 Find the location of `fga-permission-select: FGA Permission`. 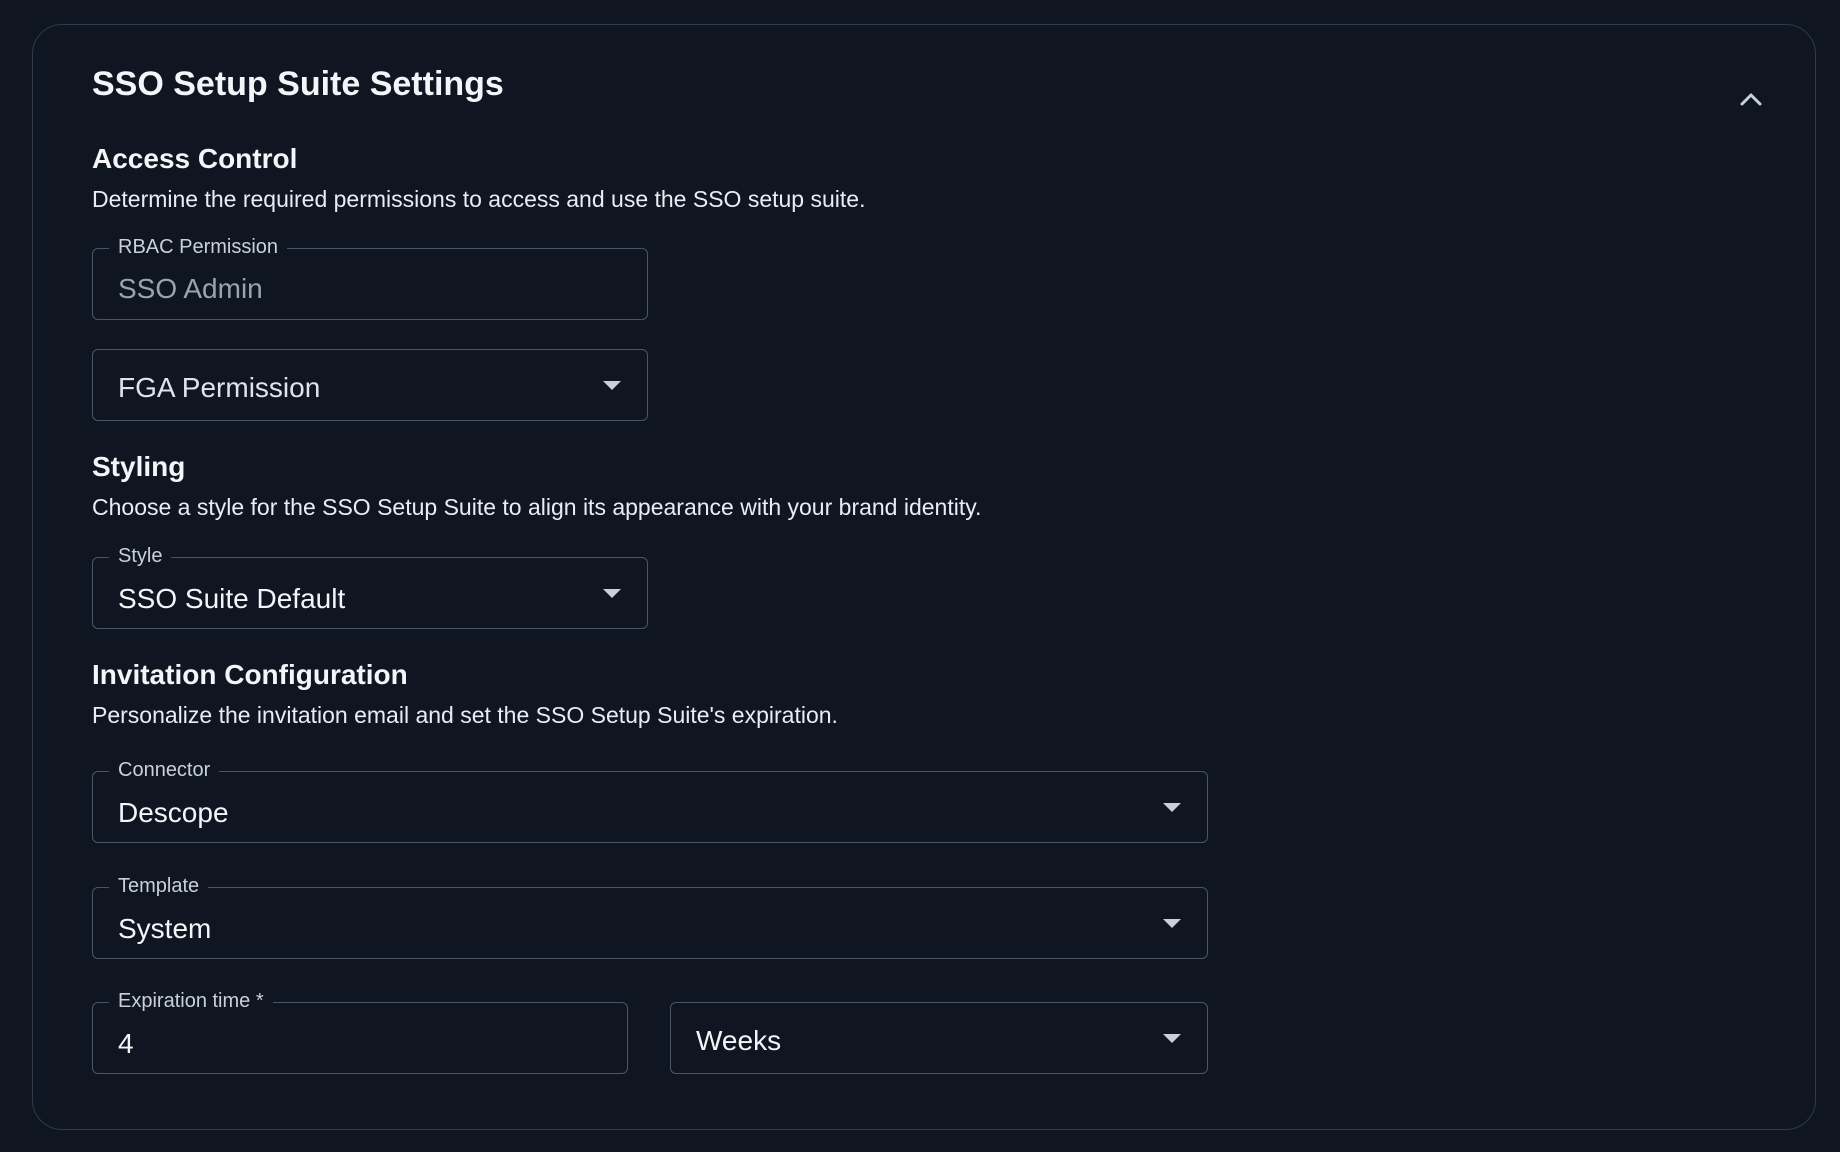

fga-permission-select: FGA Permission is located at coordinates (370, 385).